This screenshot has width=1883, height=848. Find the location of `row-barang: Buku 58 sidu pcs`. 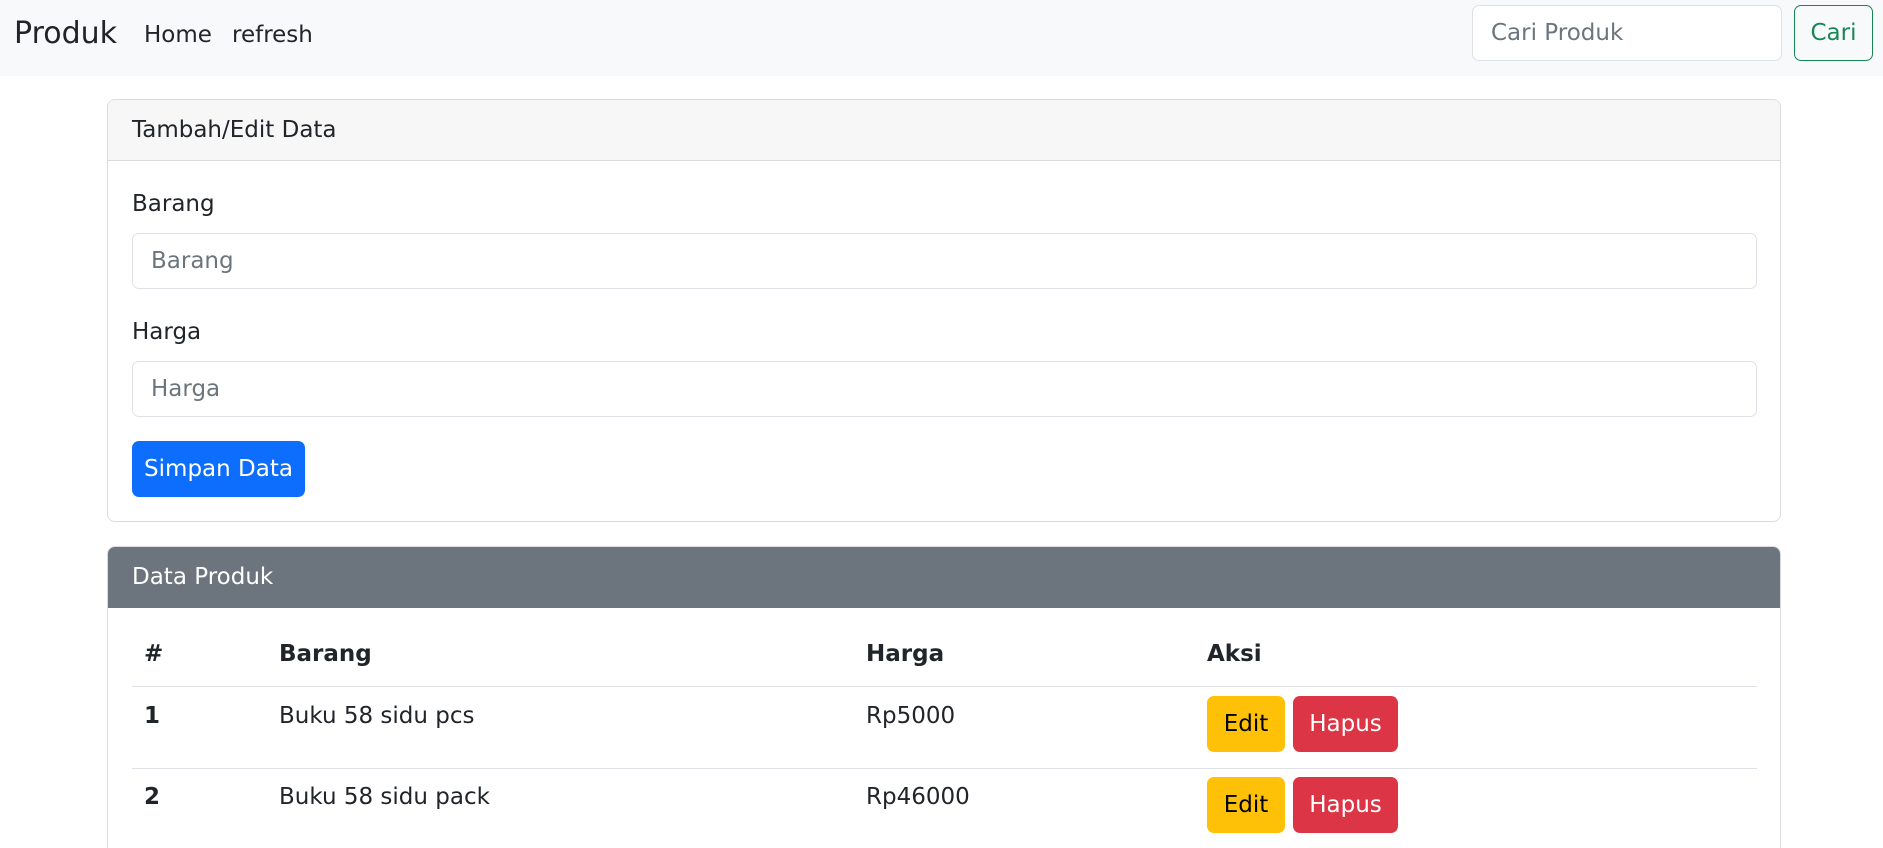

row-barang: Buku 58 sidu pcs is located at coordinates (377, 716).